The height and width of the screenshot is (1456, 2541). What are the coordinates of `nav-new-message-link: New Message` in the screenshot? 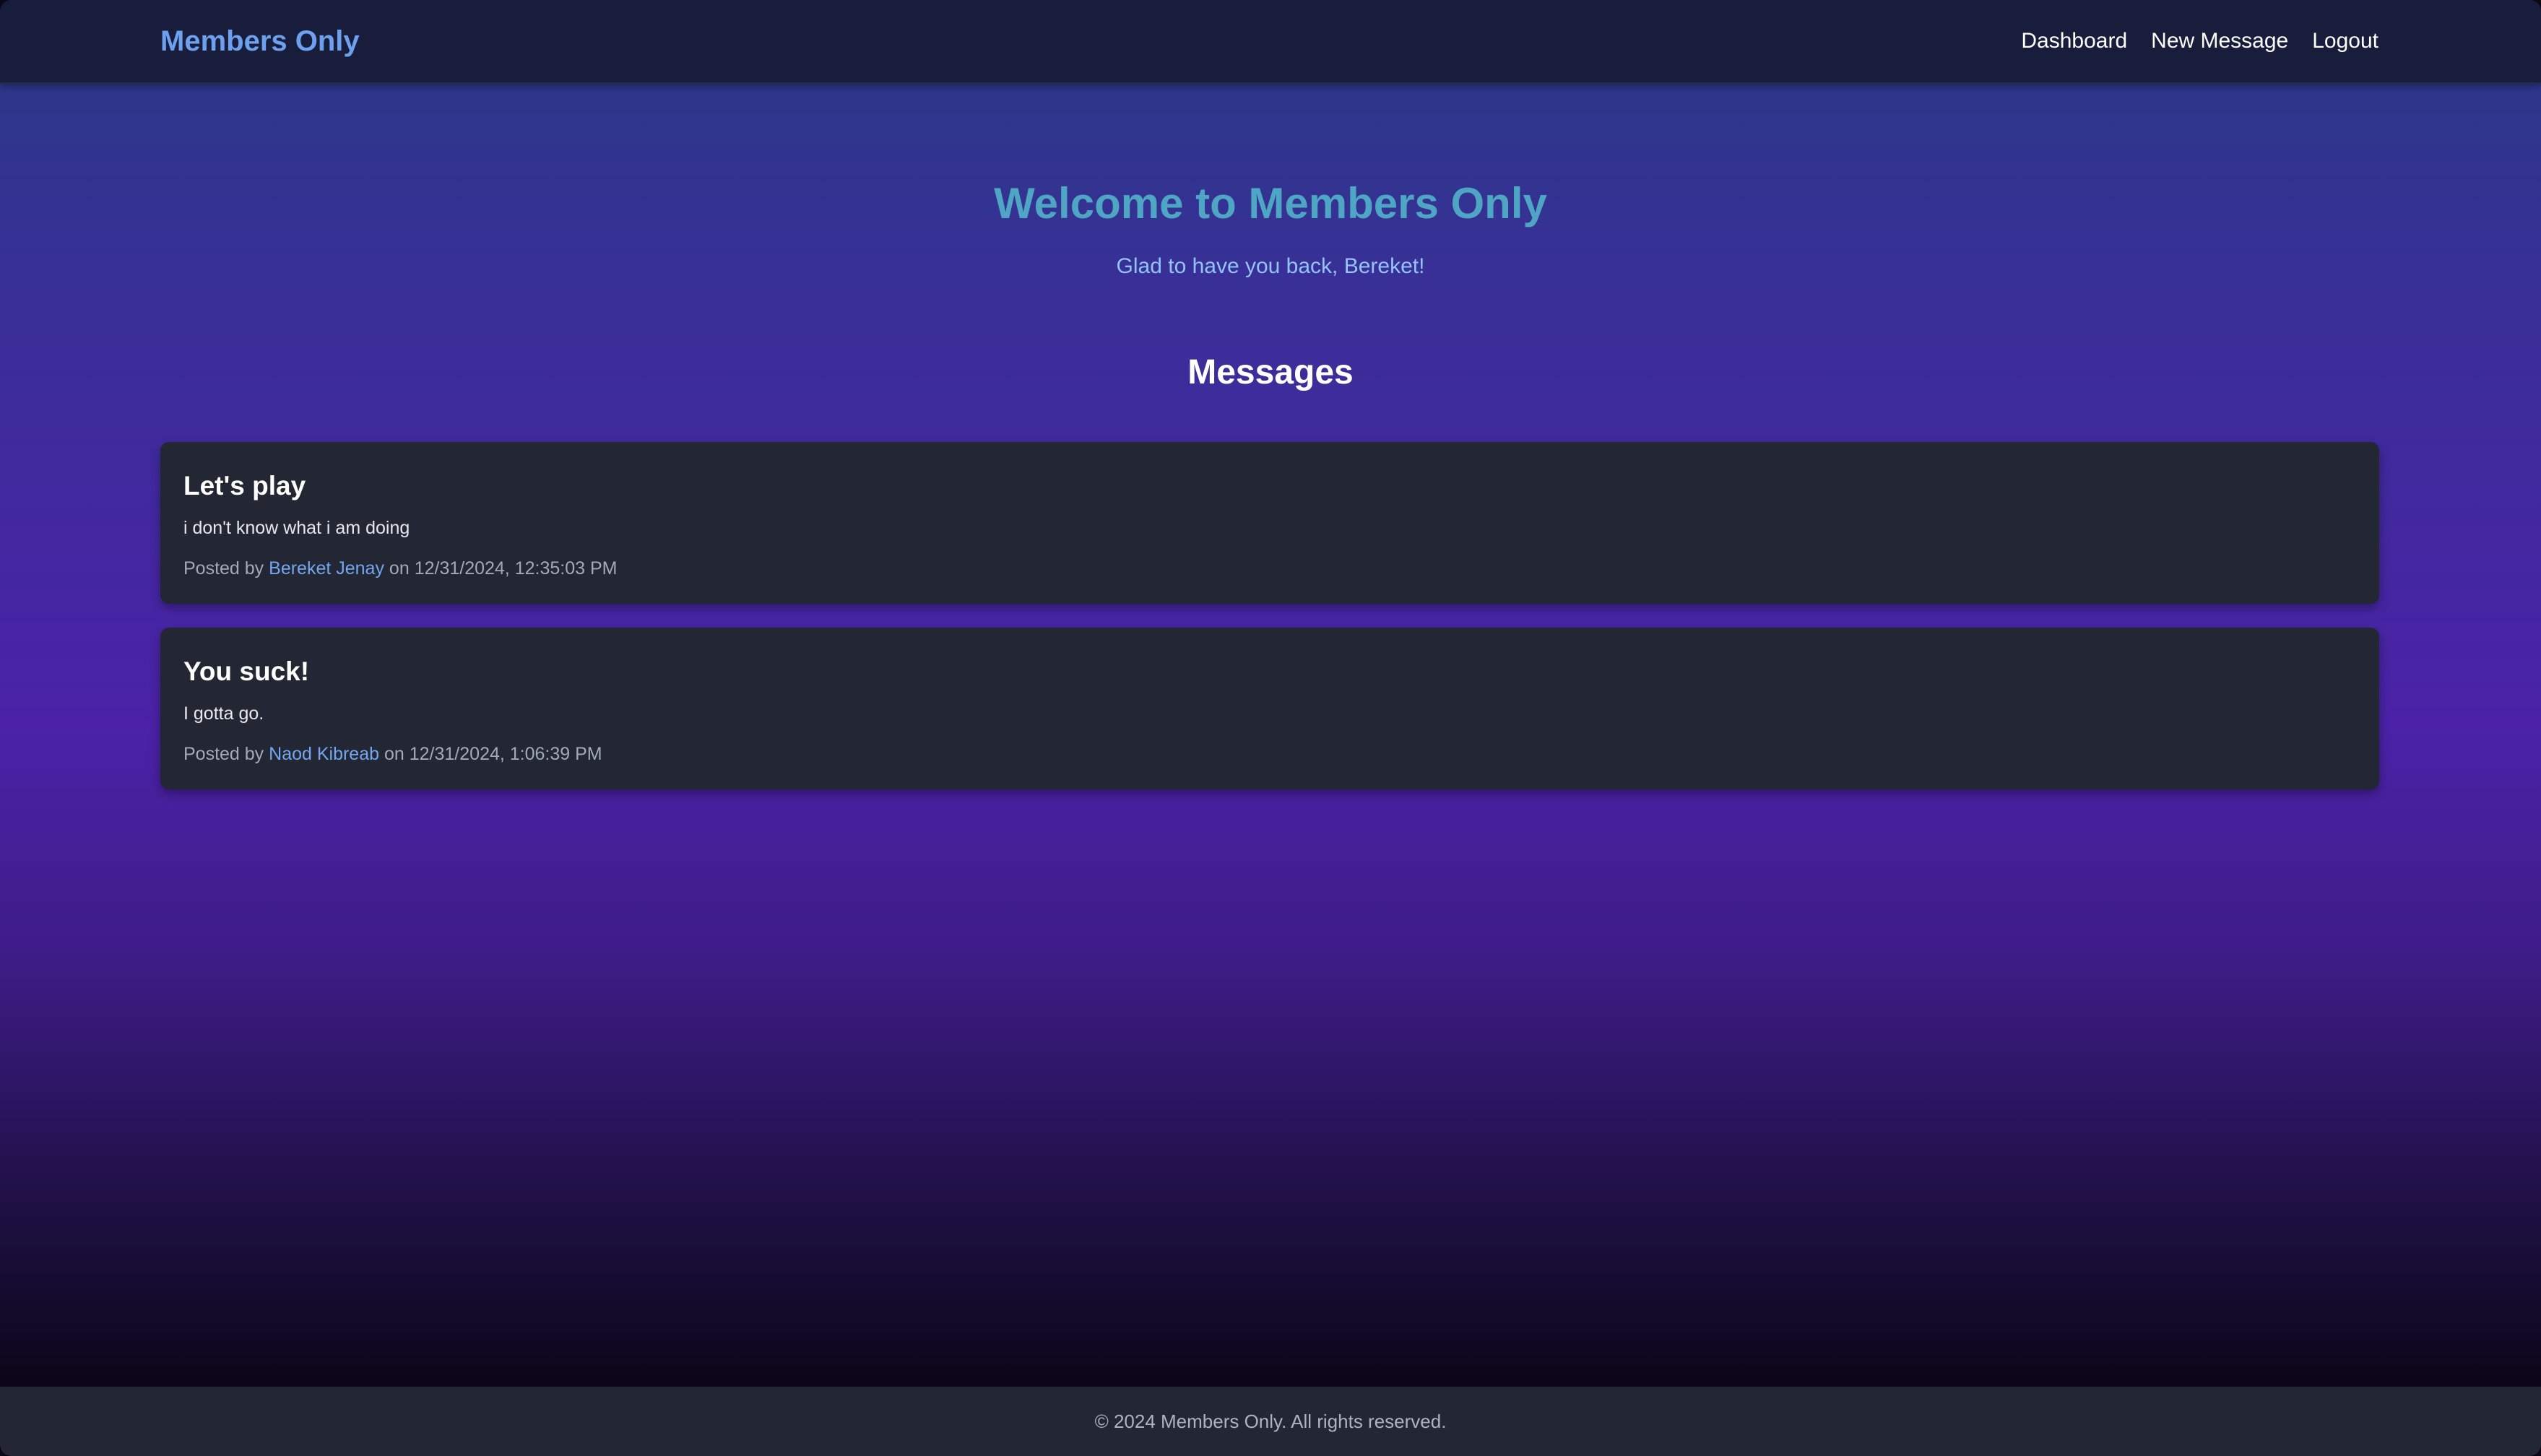 It's located at (2219, 41).